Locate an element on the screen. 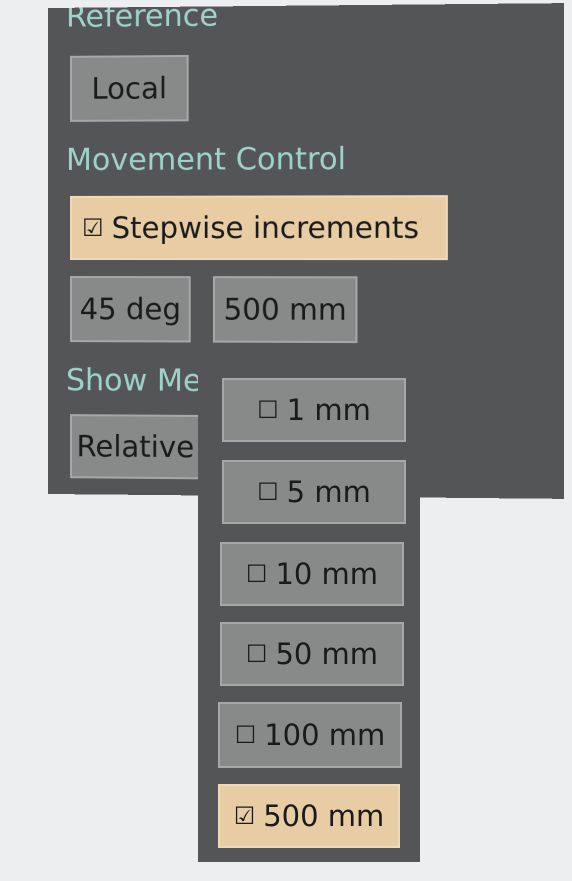 The height and width of the screenshot is (881, 572). distance-step-button: 500 mm is located at coordinates (285, 310).